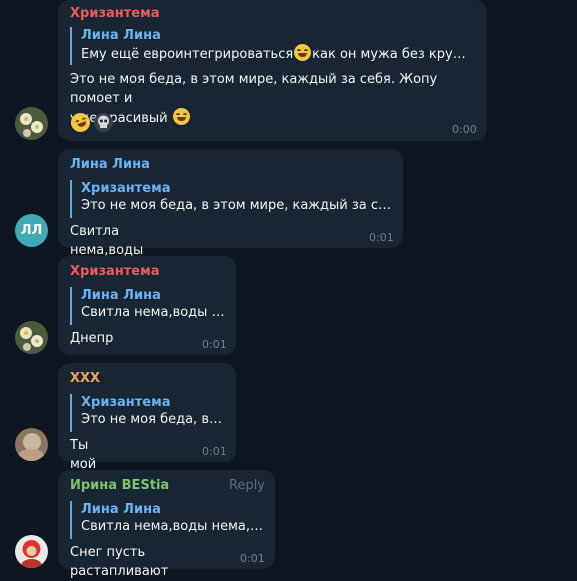 The image size is (577, 581). Describe the element at coordinates (119, 562) in the screenshot. I see `message-text: Снег пусть растапливают` at that location.